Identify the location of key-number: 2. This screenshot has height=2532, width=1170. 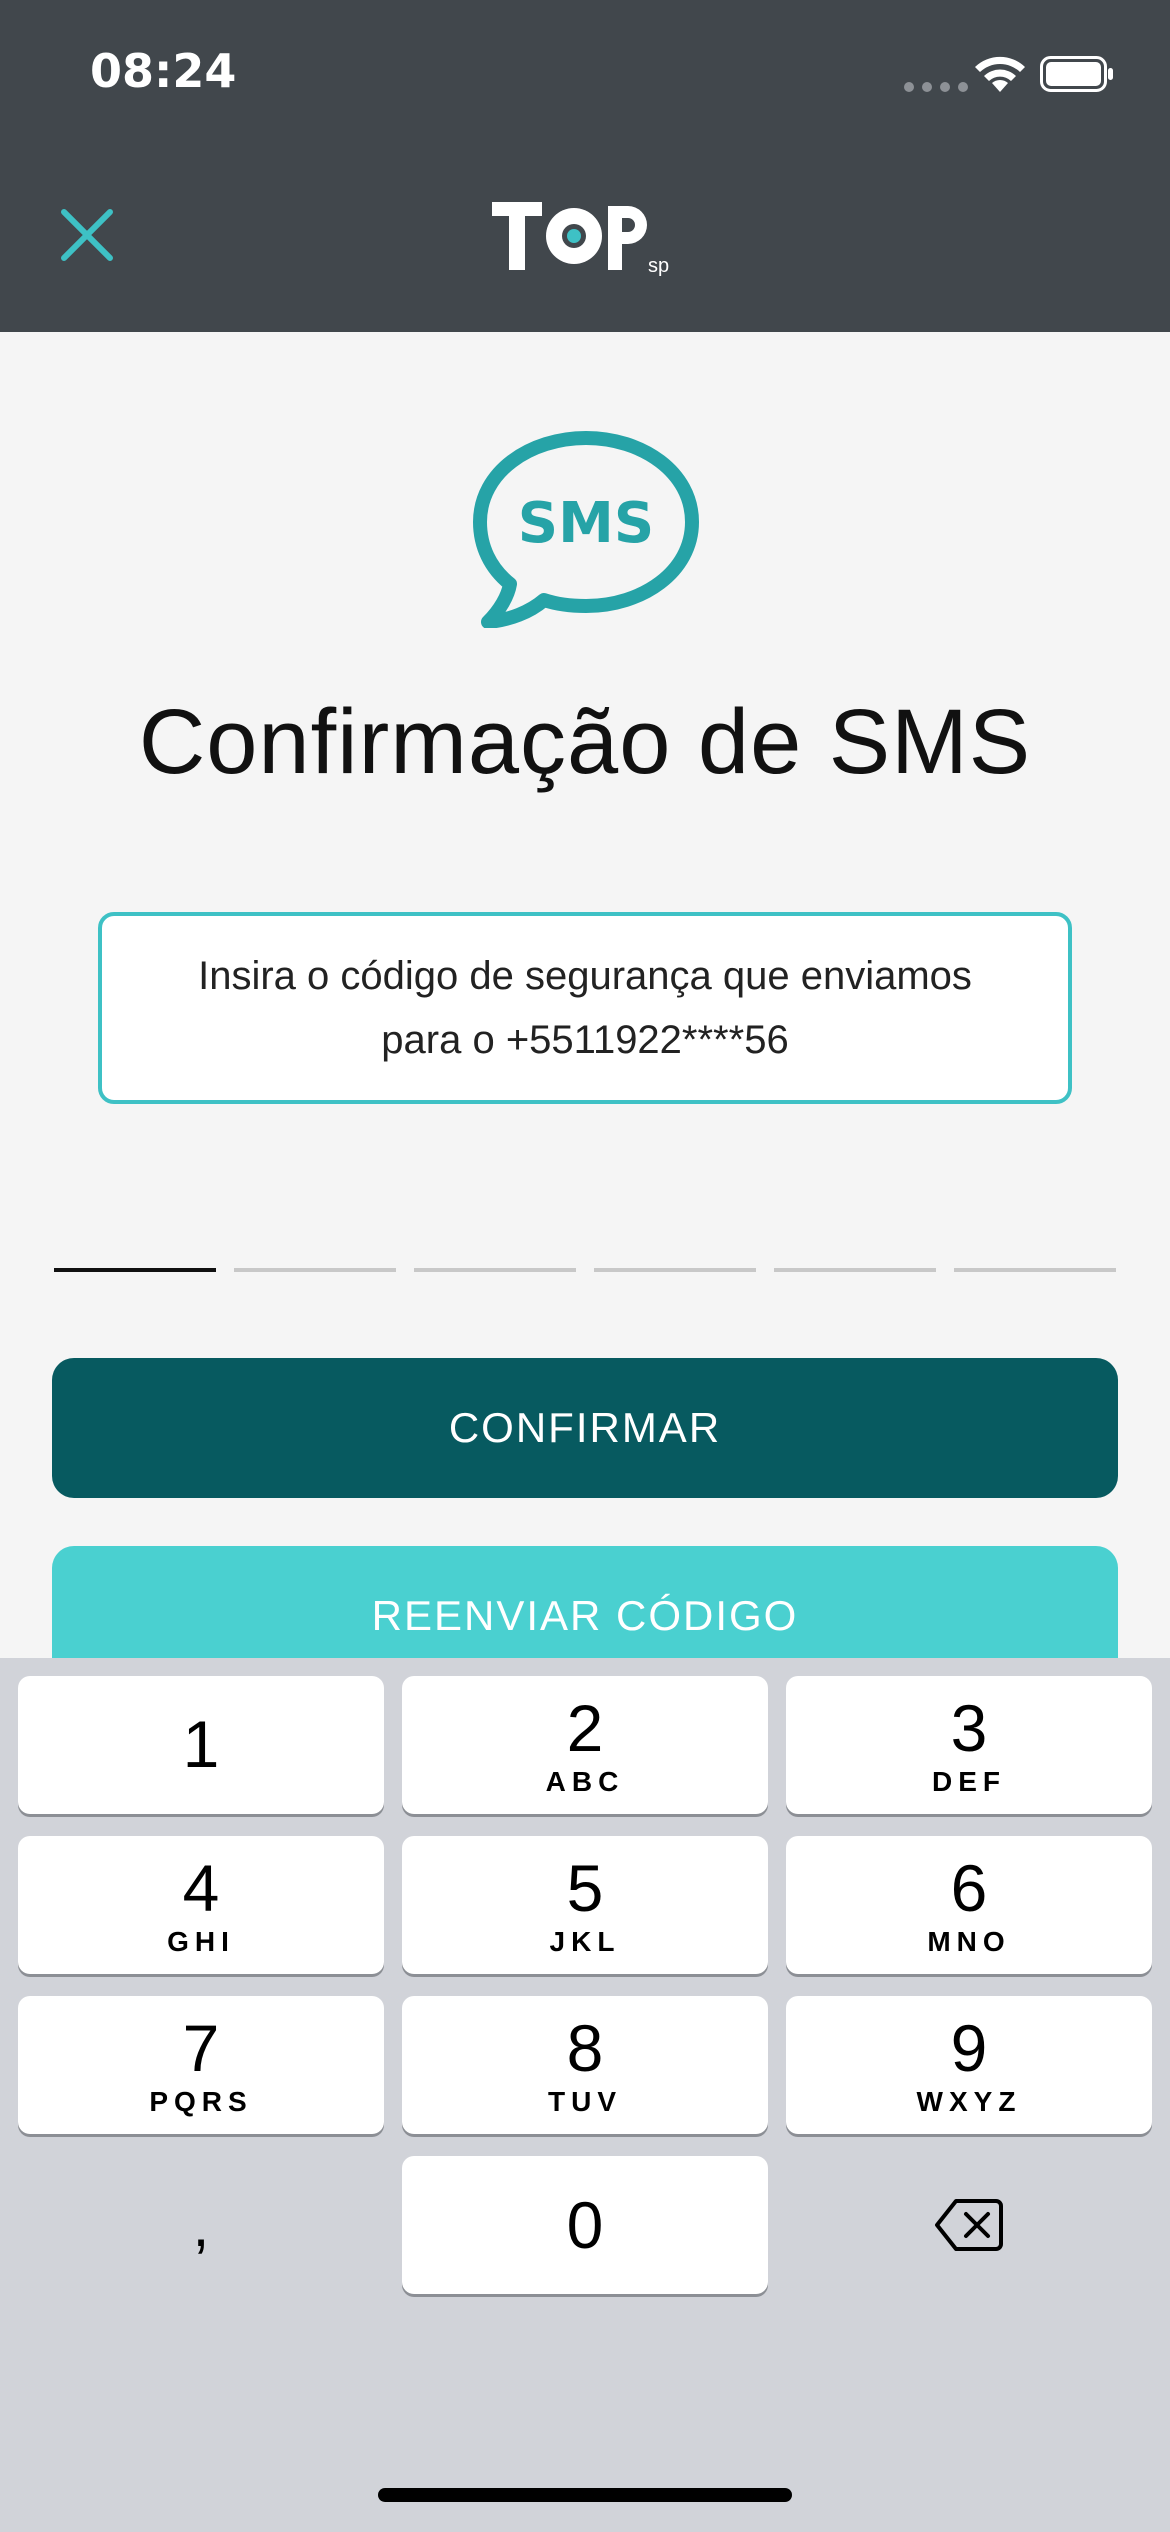
(585, 1728).